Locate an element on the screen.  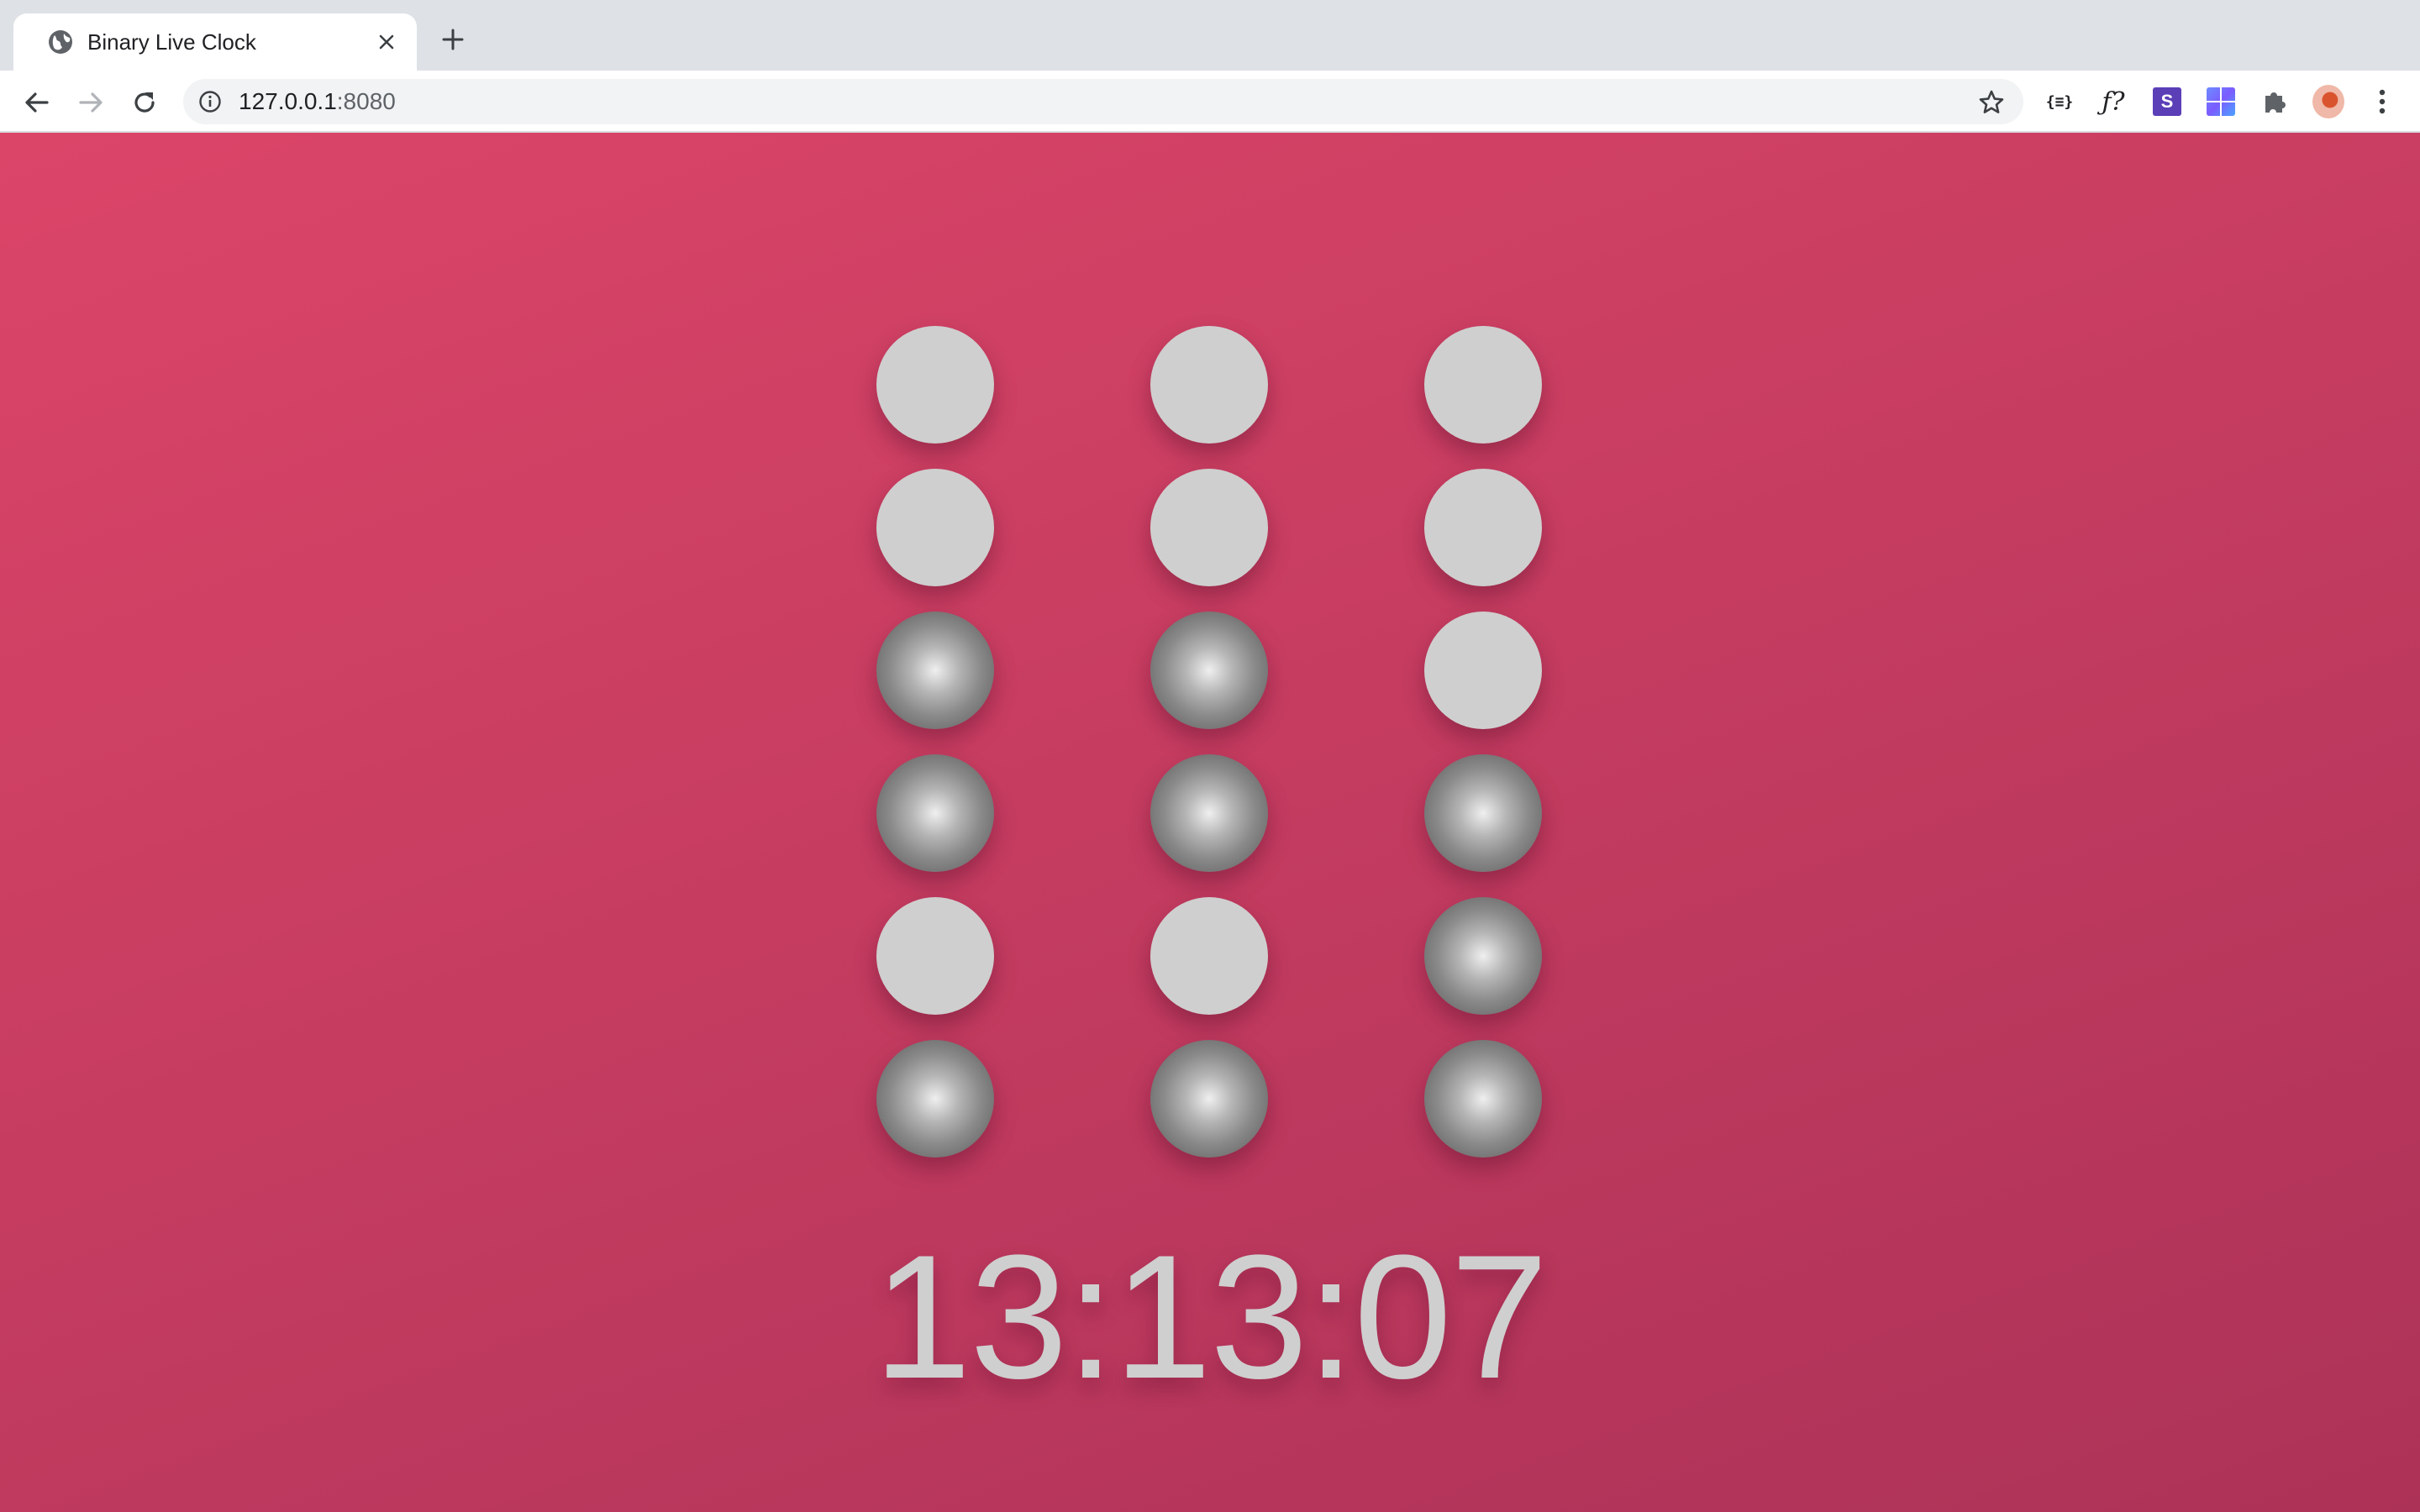
digital-time: 13:13:07 is located at coordinates (1210, 1316).